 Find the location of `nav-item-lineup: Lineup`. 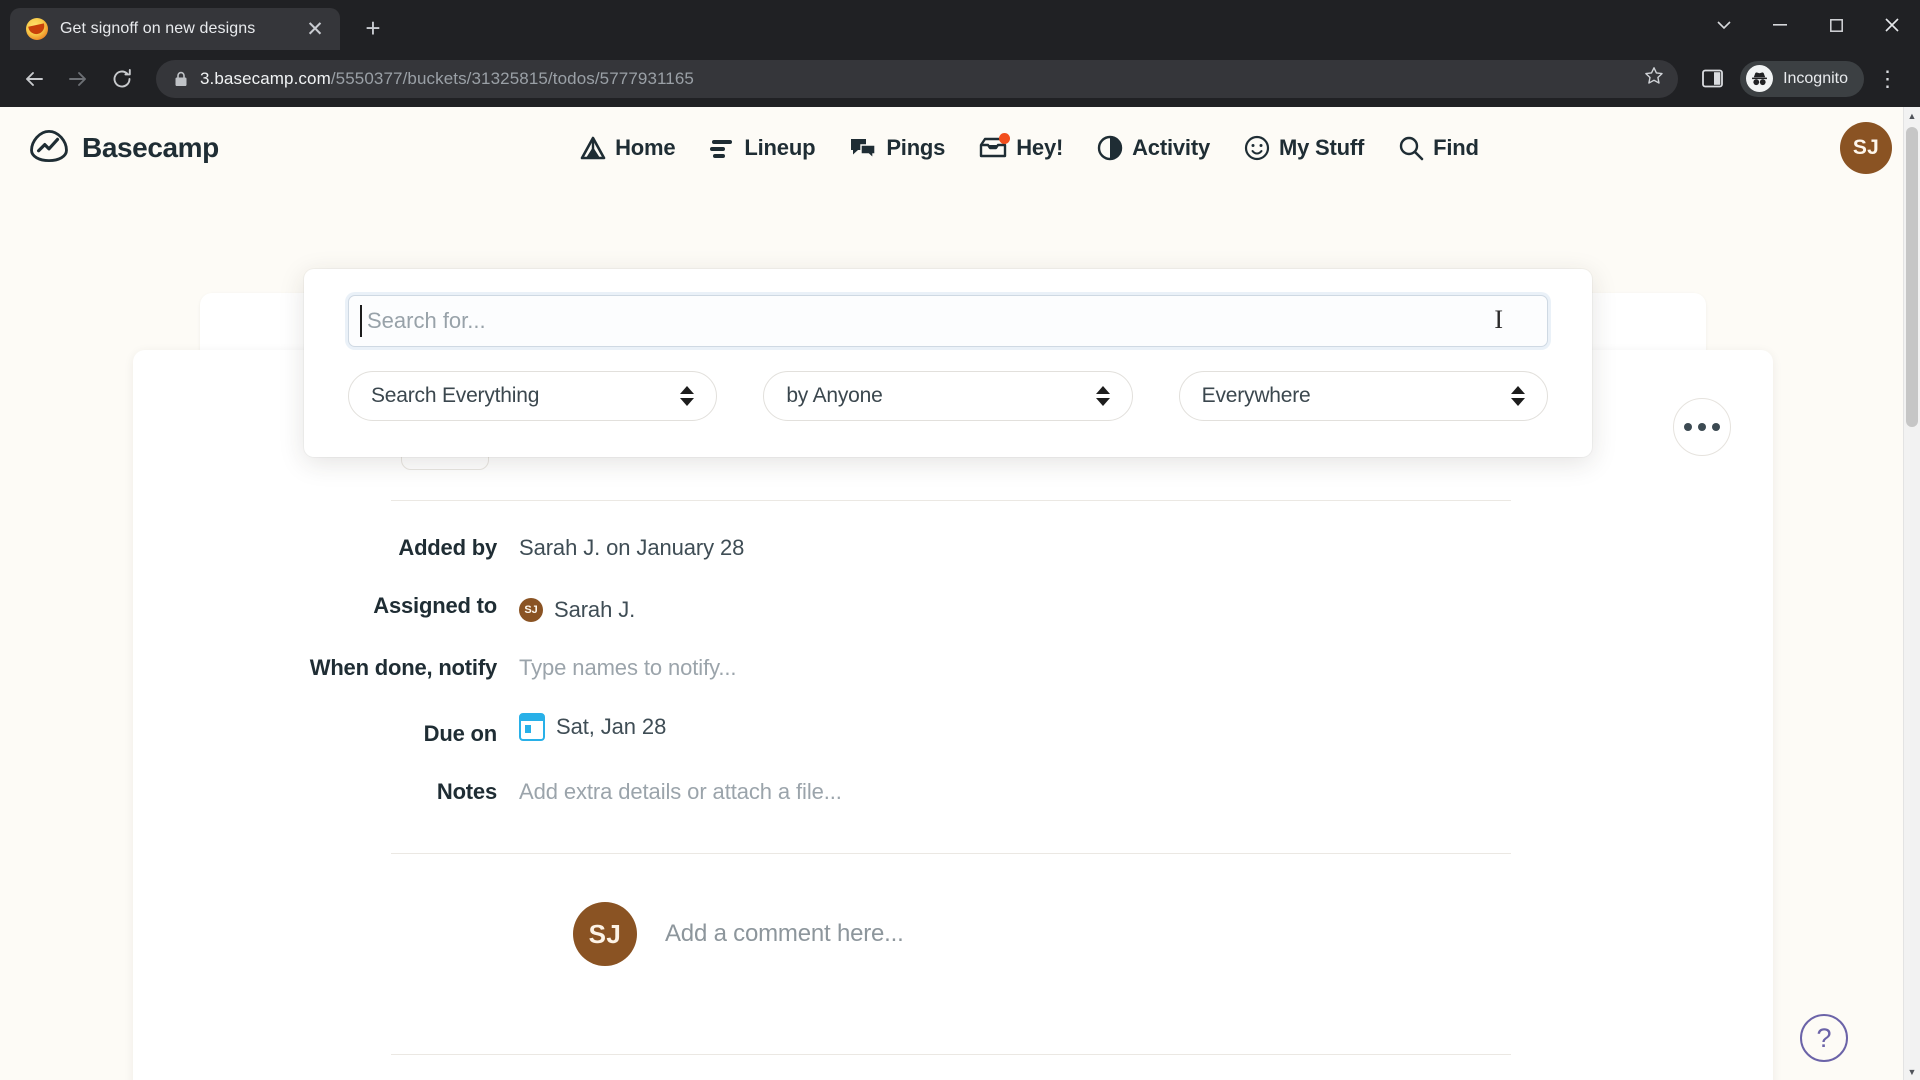

nav-item-lineup: Lineup is located at coordinates (762, 148).